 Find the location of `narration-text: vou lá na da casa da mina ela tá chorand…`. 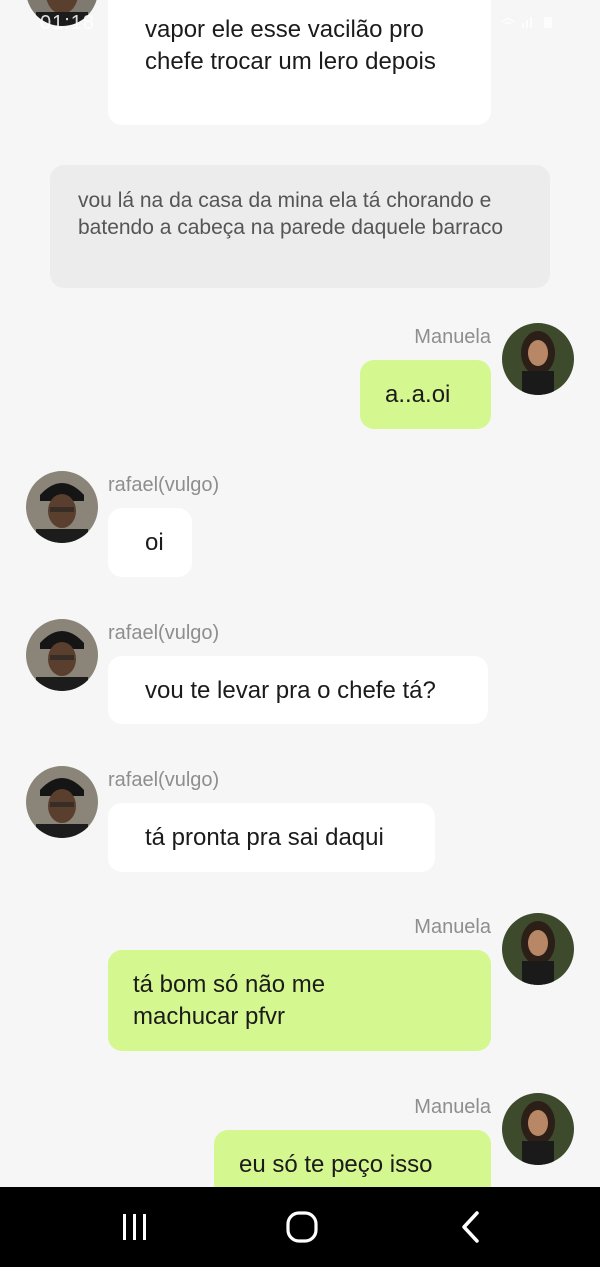

narration-text: vou lá na da casa da mina ela tá chorand… is located at coordinates (291, 214).